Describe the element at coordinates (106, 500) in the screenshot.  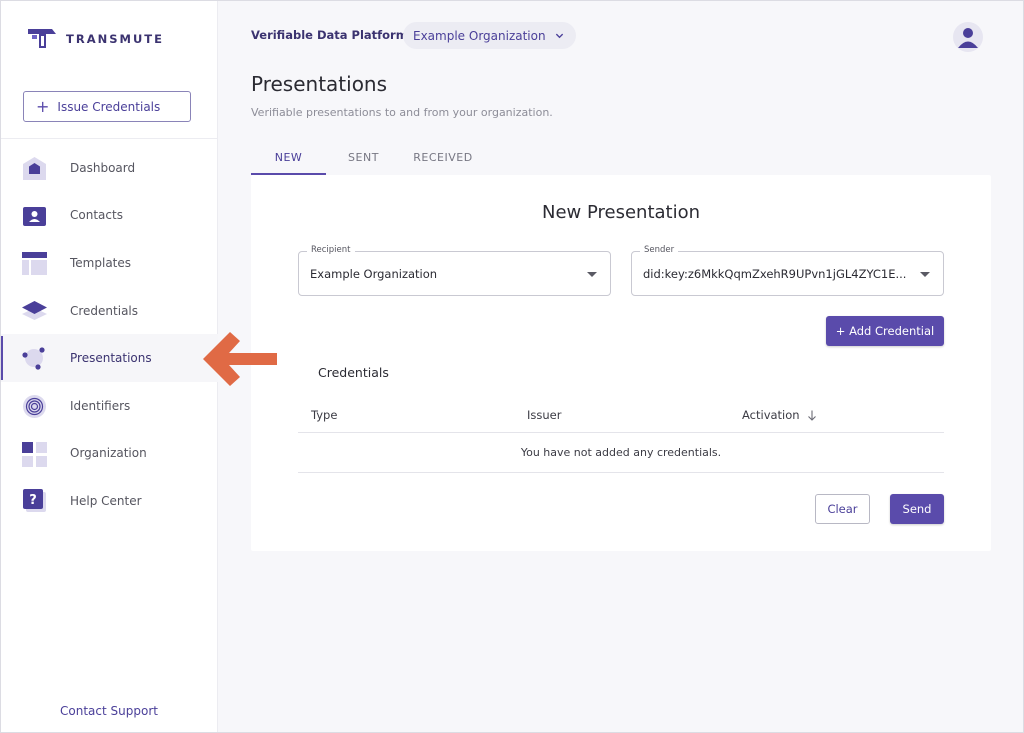
I see `sidebar-item-label: Help Center` at that location.